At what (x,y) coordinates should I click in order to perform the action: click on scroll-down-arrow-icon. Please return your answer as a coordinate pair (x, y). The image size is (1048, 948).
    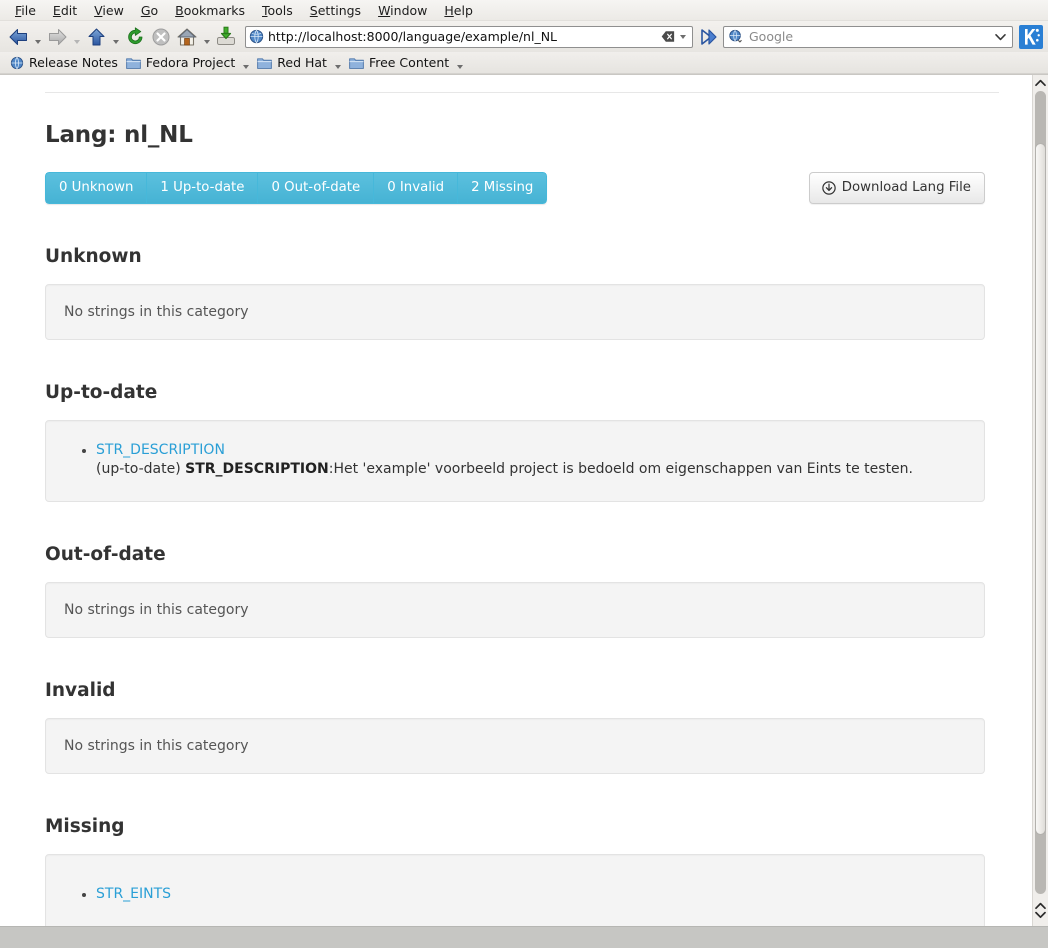
    Looking at the image, I should click on (1040, 915).